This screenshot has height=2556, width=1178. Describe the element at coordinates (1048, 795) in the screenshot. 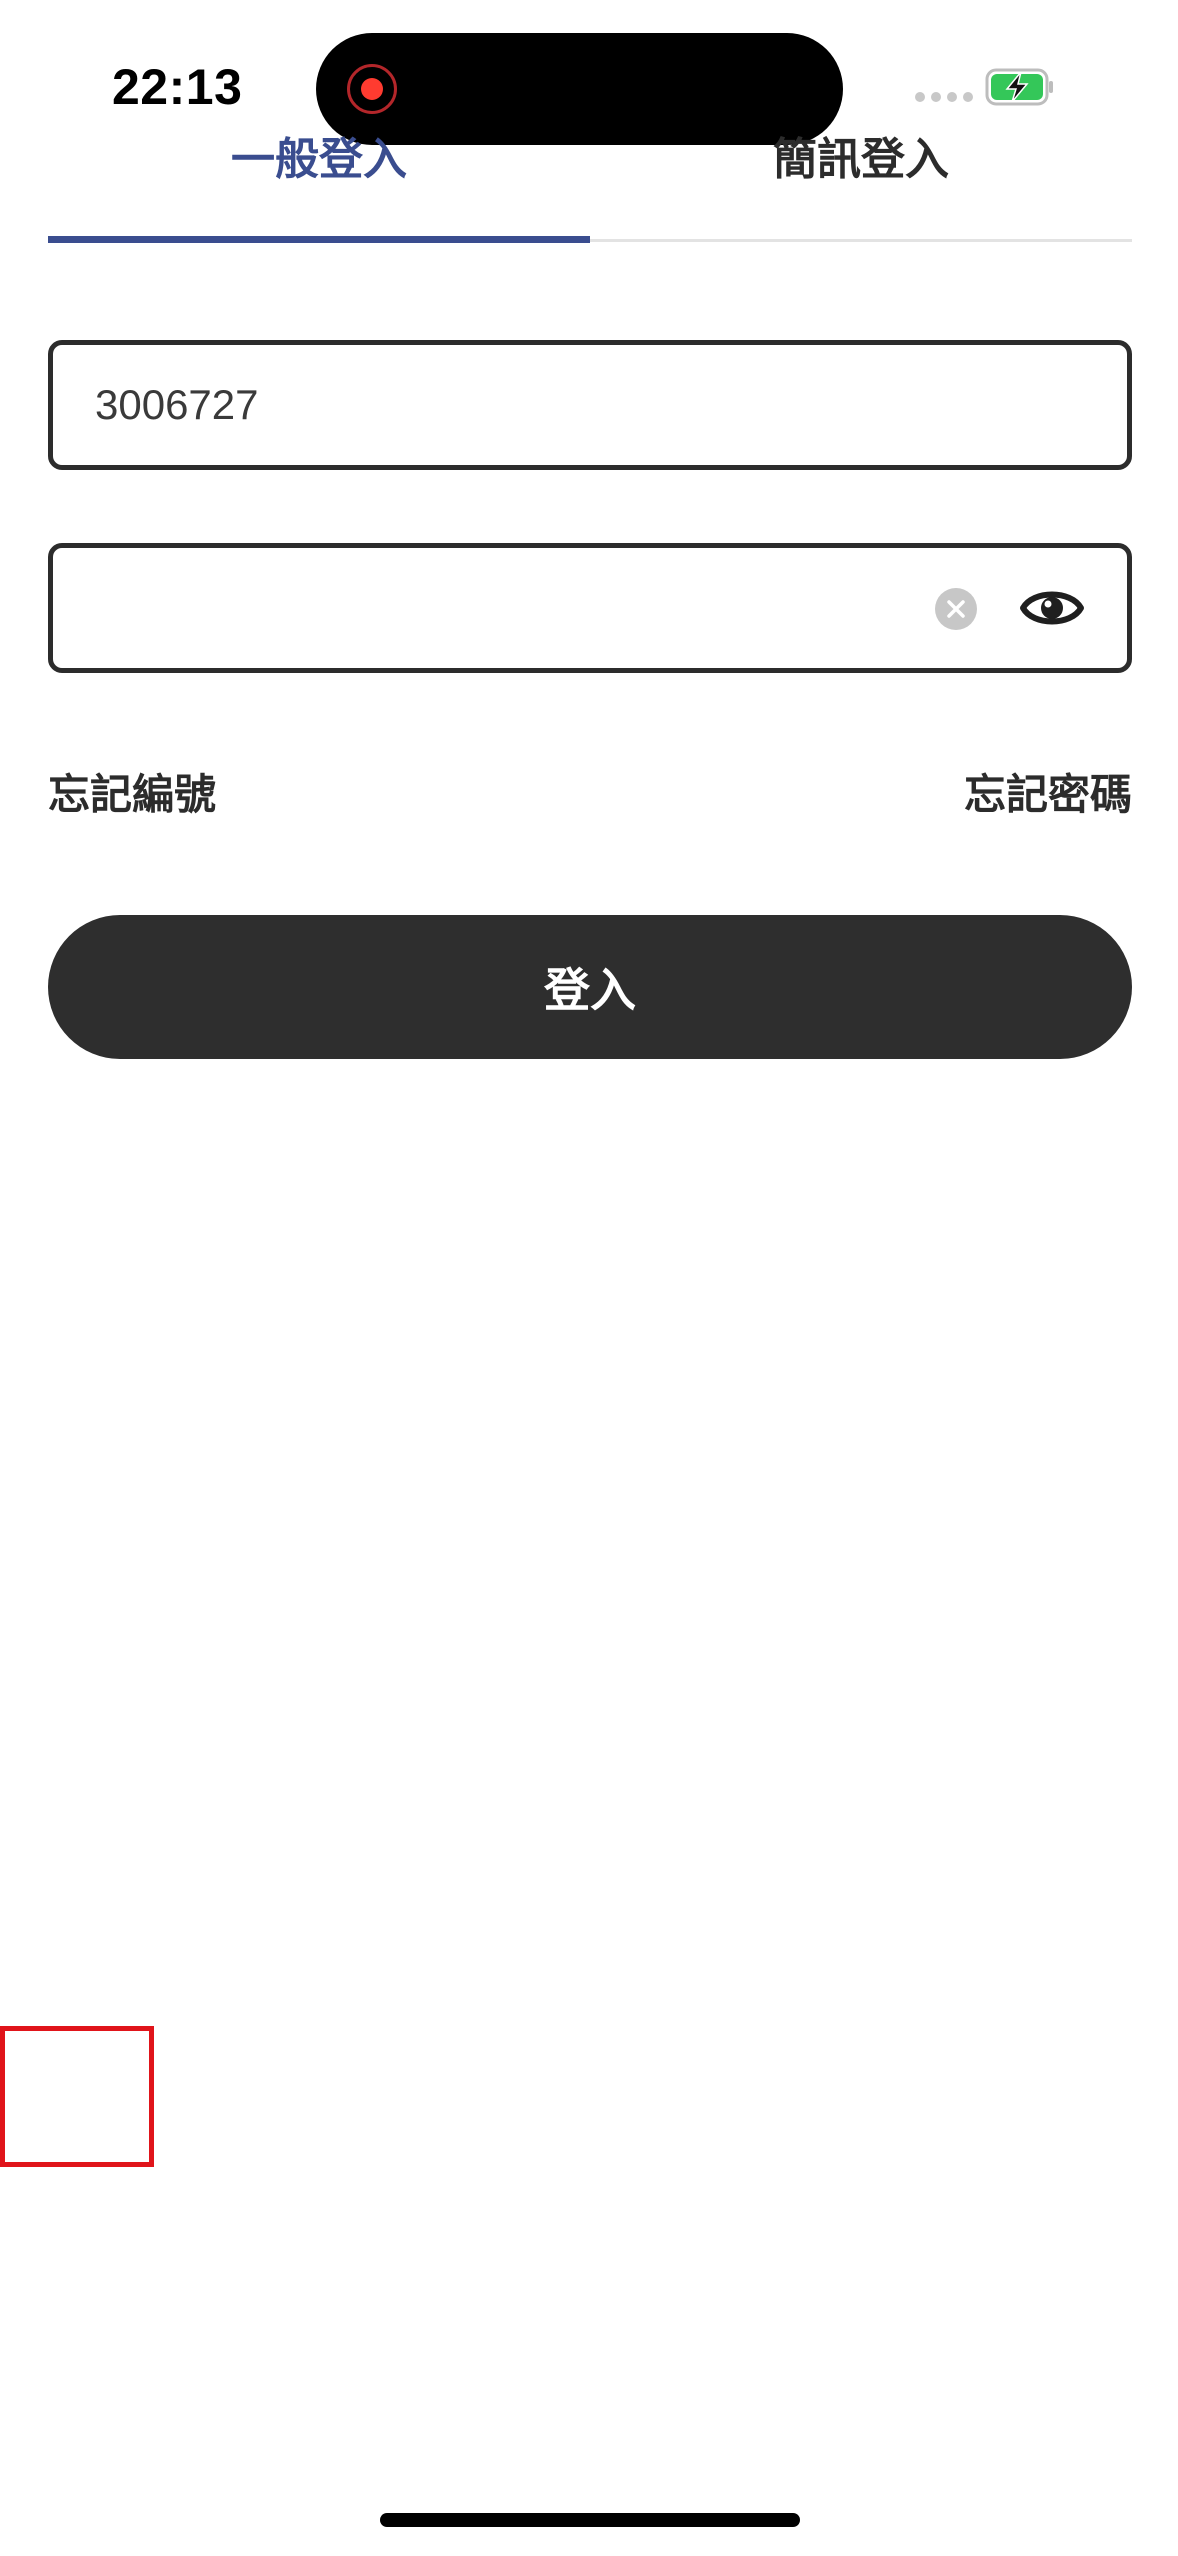

I see `forgot-password-link: 忘記密碼` at that location.